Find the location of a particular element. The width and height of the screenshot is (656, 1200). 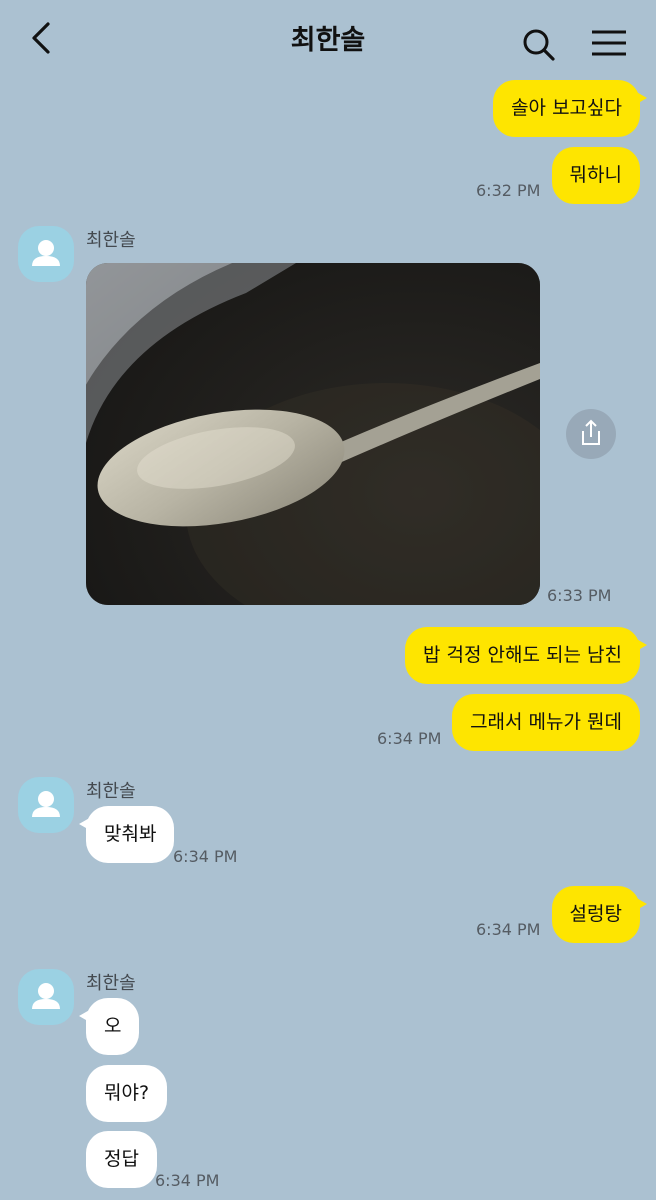

chevron-left-icon is located at coordinates (41, 38).